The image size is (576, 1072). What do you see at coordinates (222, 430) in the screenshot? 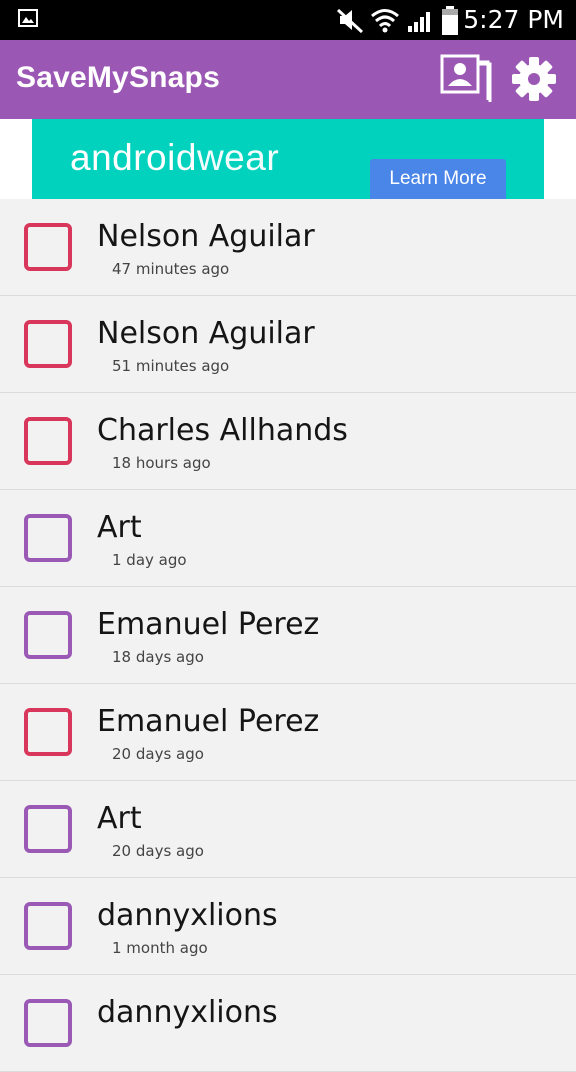
I see `sender-name: Charles Allhands` at bounding box center [222, 430].